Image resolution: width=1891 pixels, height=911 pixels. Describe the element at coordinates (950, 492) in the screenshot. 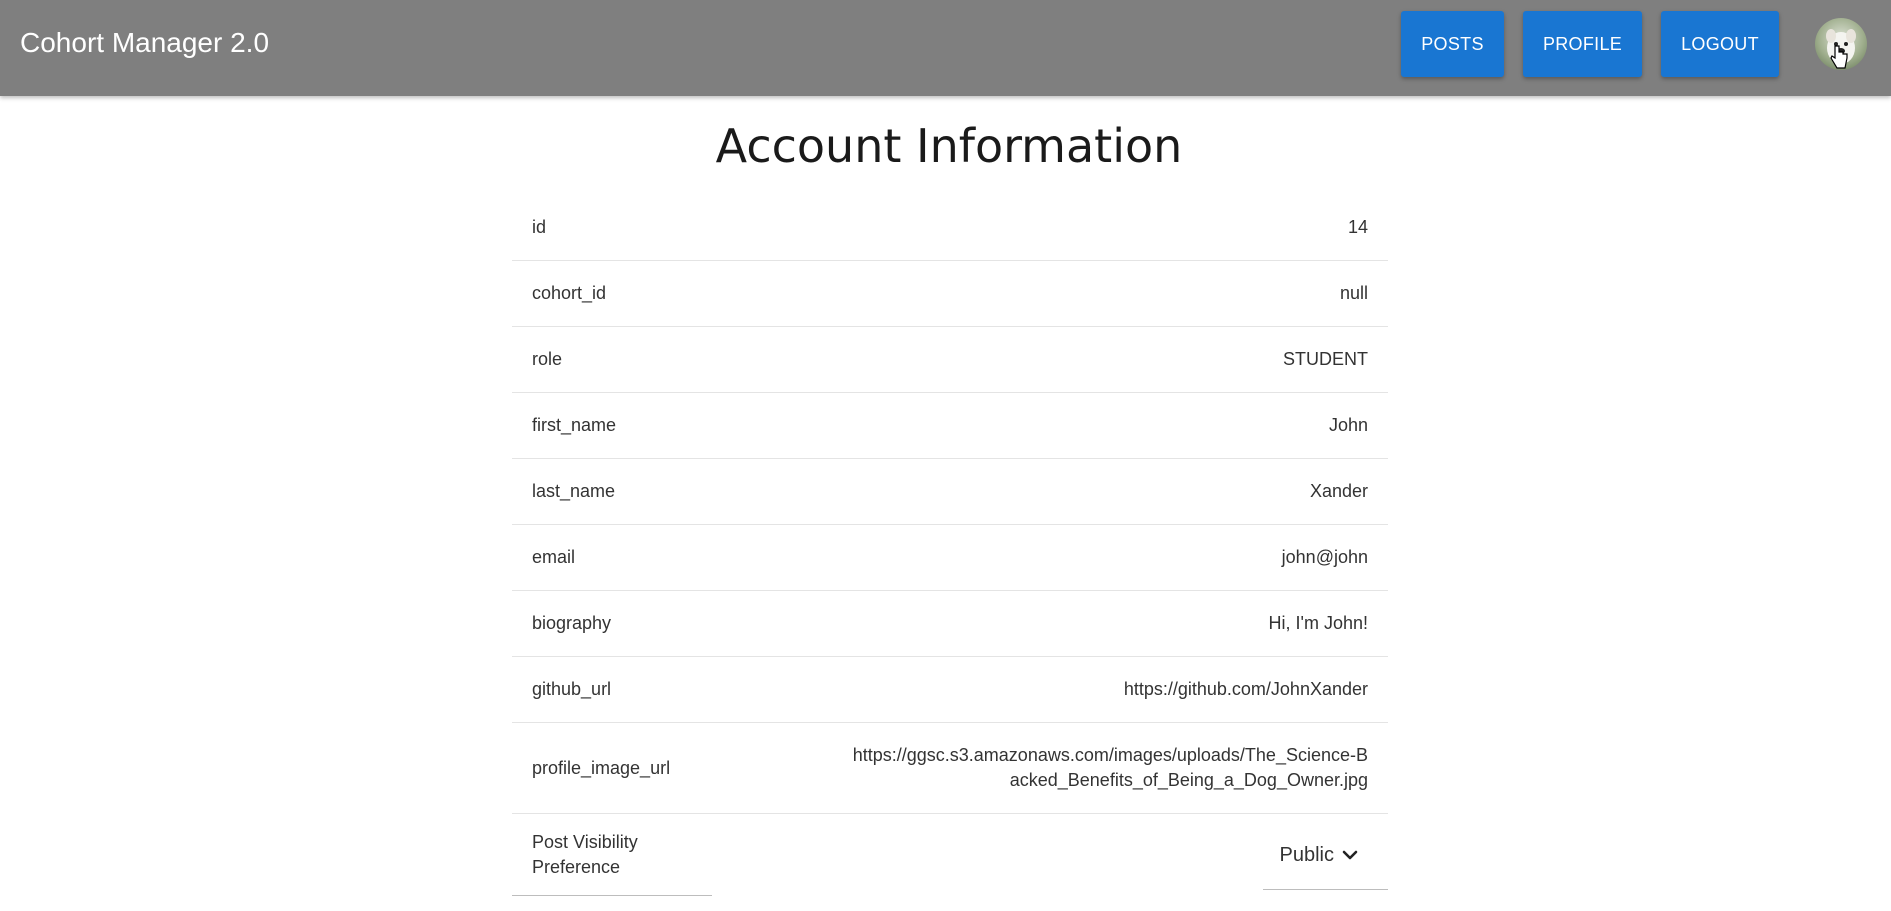

I see `account-row-last-name: last_name Xander` at that location.